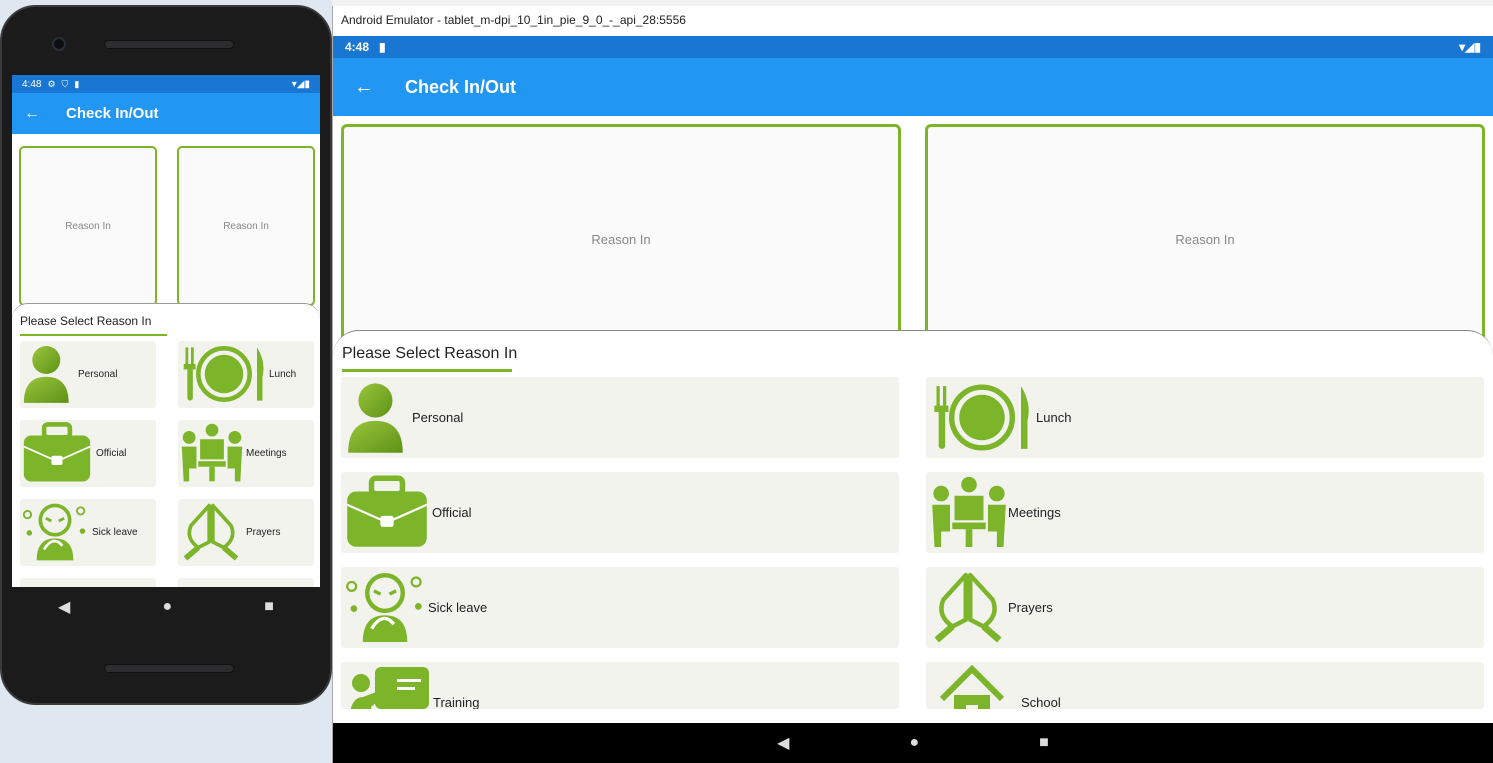  I want to click on tablet-app-bar: ← Check In/Out, so click(913, 87).